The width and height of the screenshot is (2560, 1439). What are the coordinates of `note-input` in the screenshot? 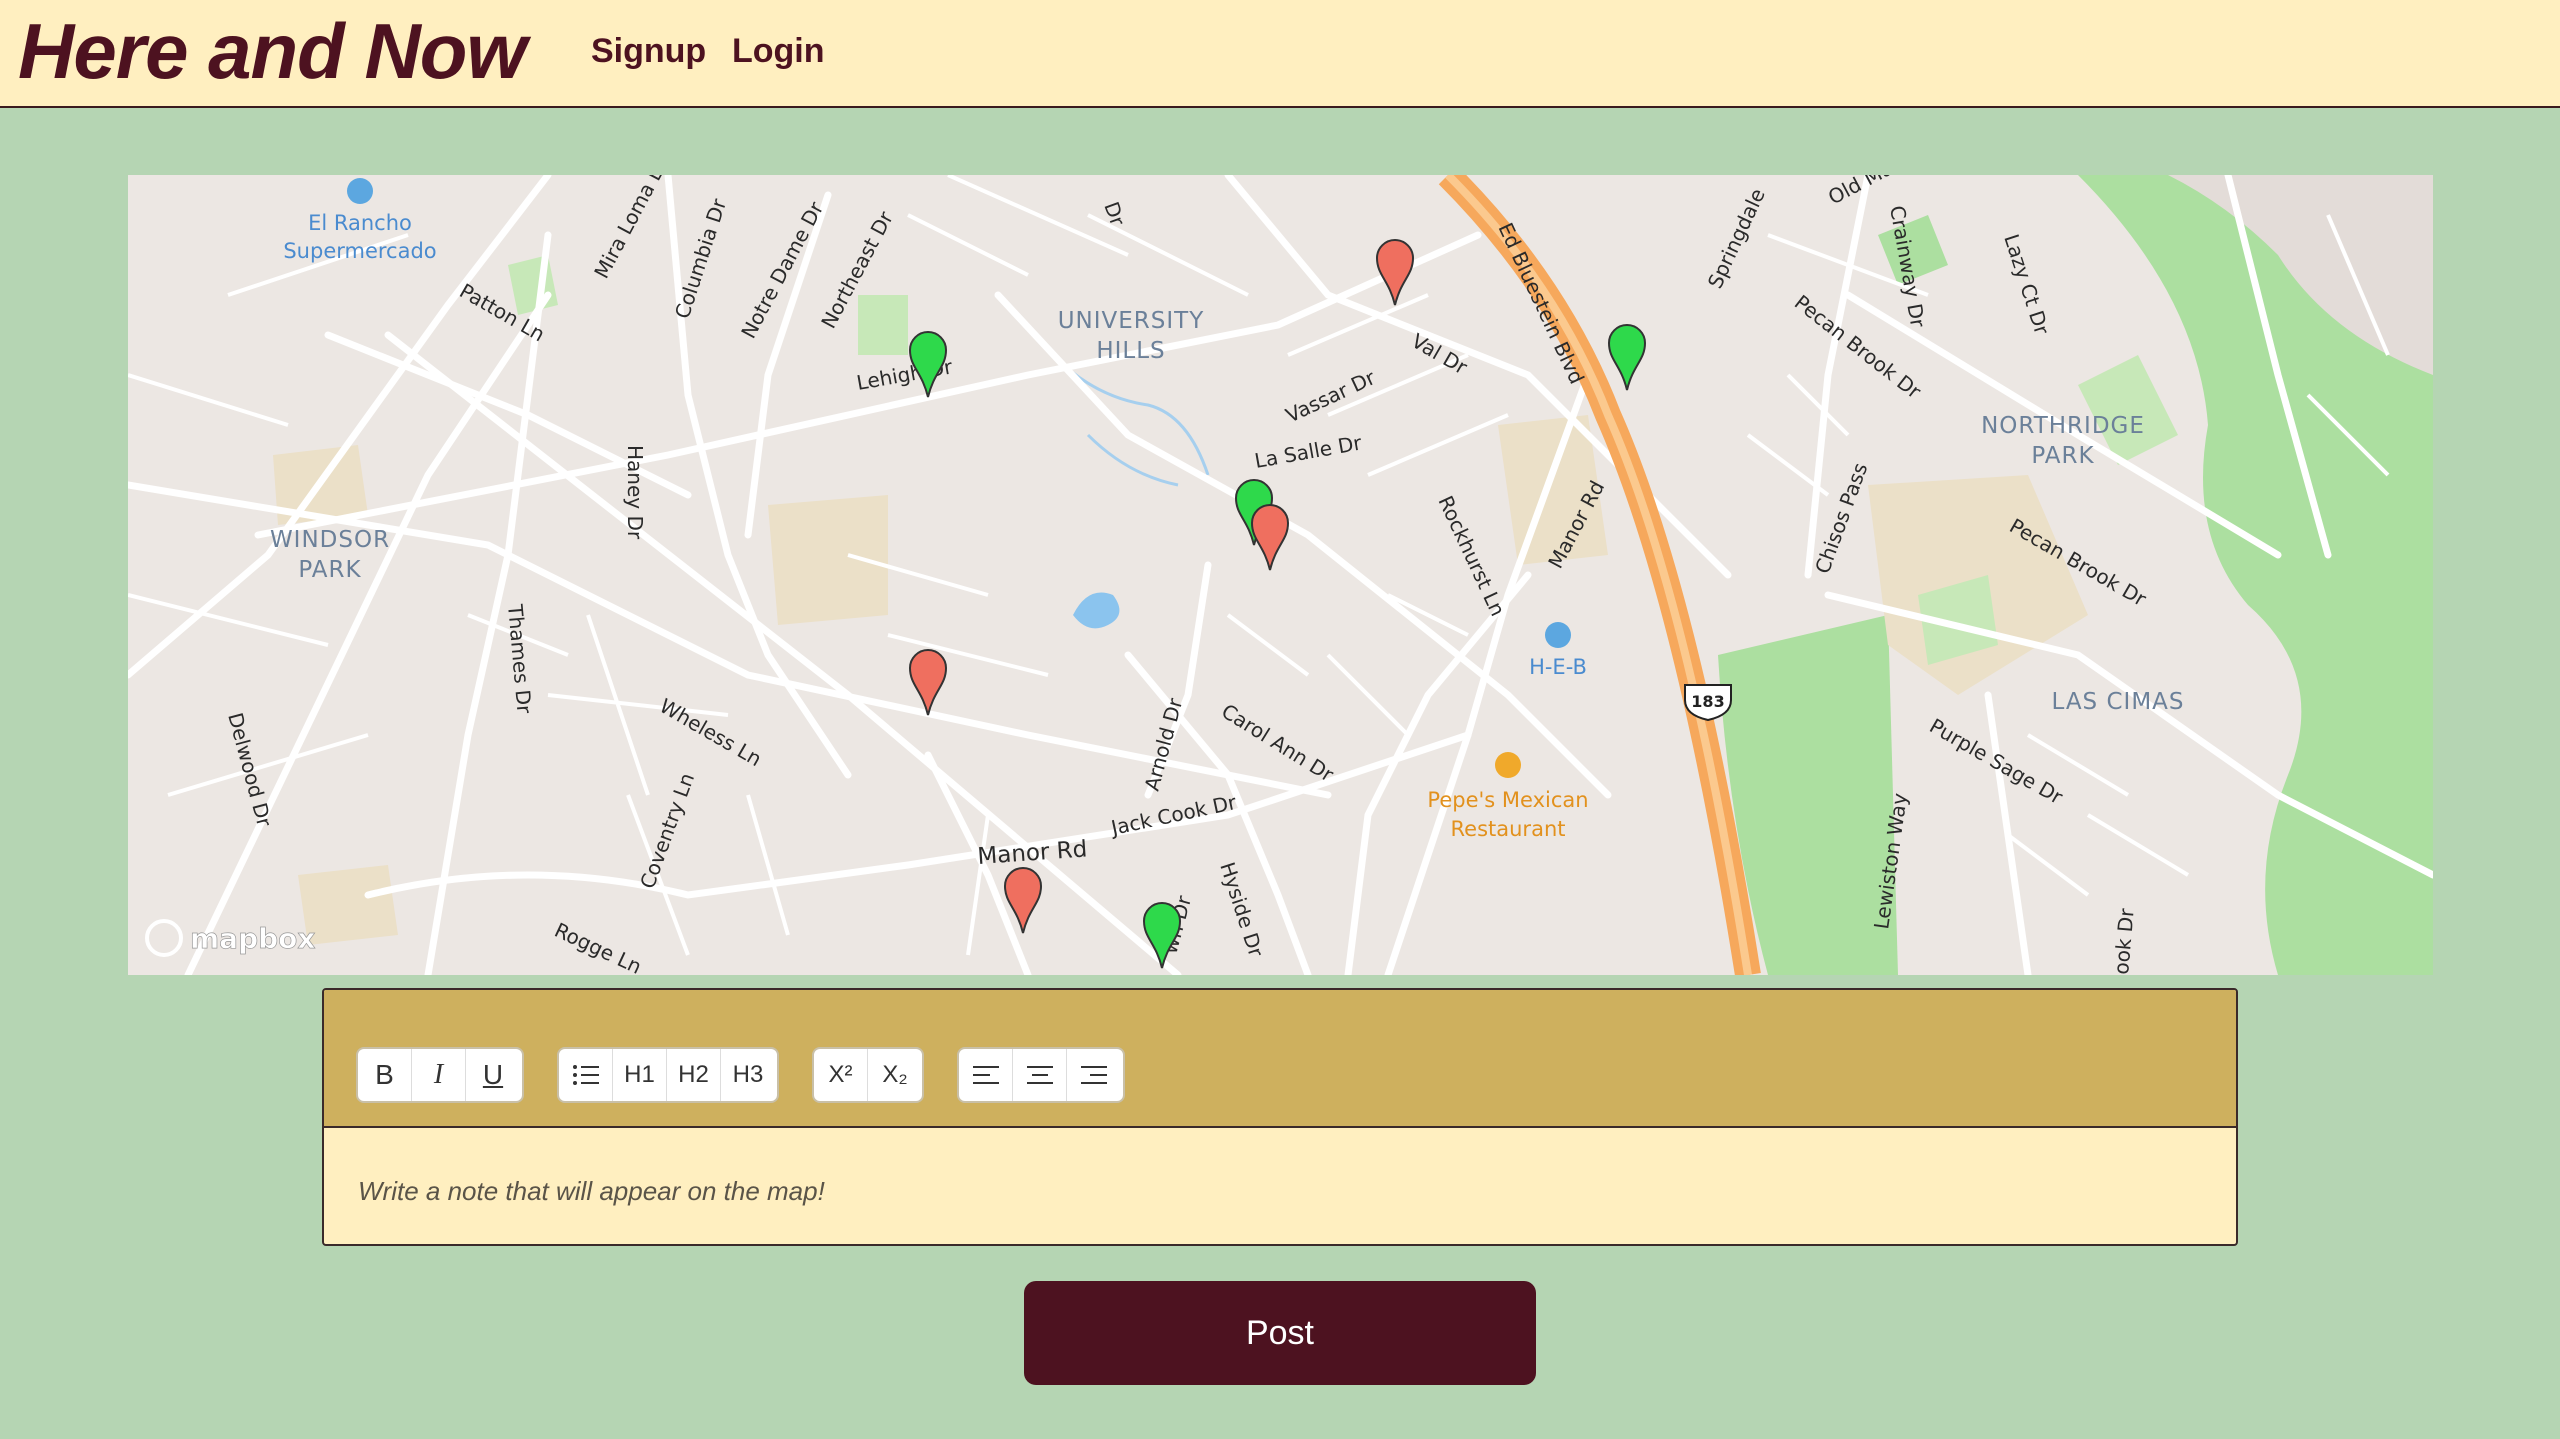 It's located at (1278, 1191).